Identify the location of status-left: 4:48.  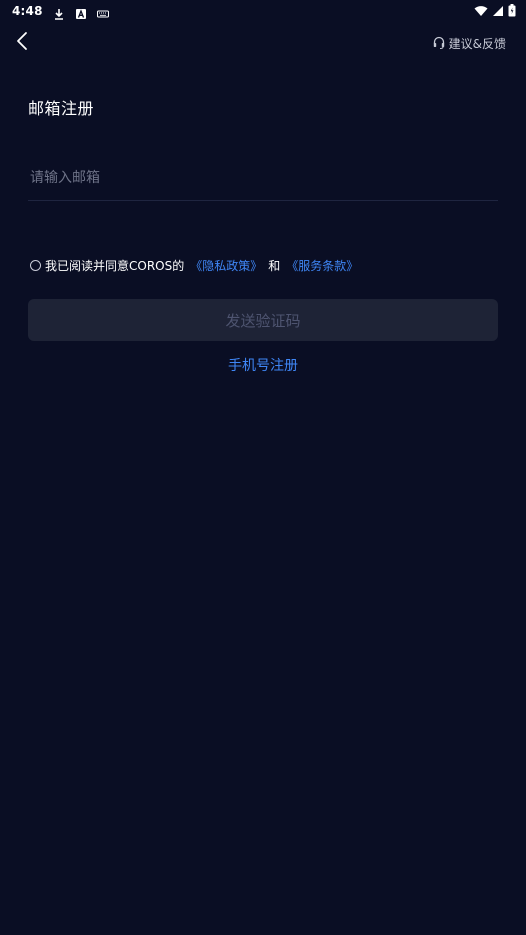
(60, 12).